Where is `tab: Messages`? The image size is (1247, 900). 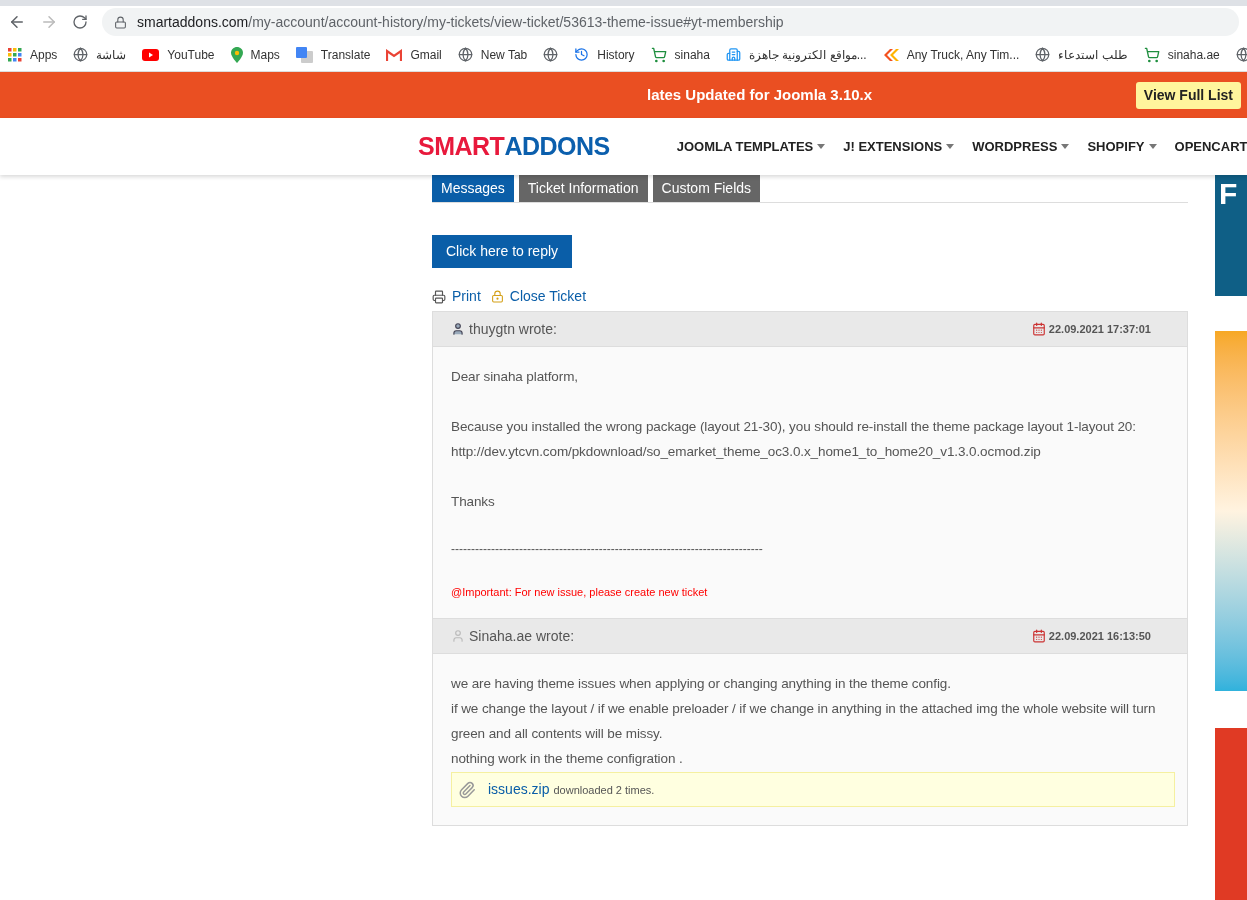
tab: Messages is located at coordinates (473, 188).